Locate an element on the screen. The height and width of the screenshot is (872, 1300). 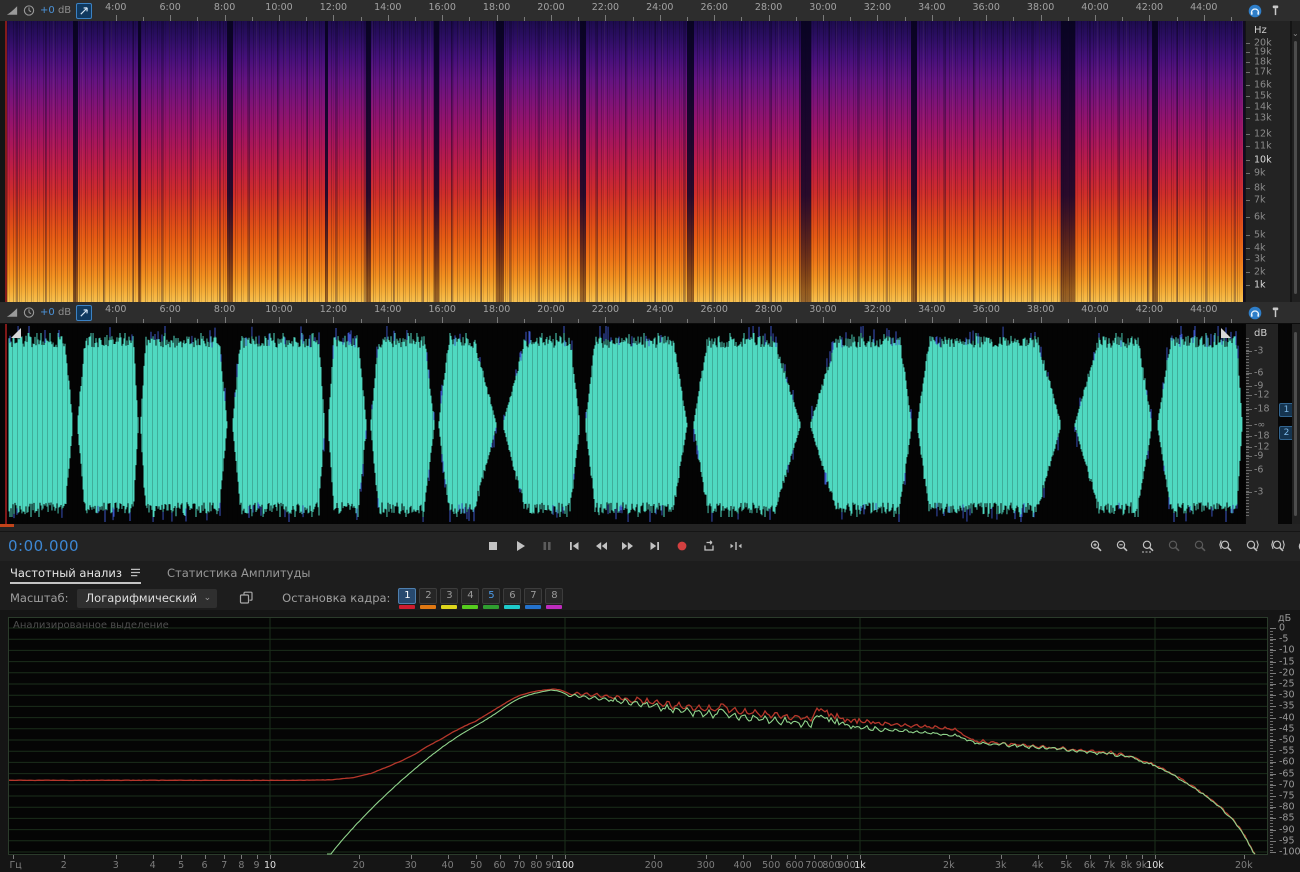
zoom-to-selection-button is located at coordinates (1148, 546).